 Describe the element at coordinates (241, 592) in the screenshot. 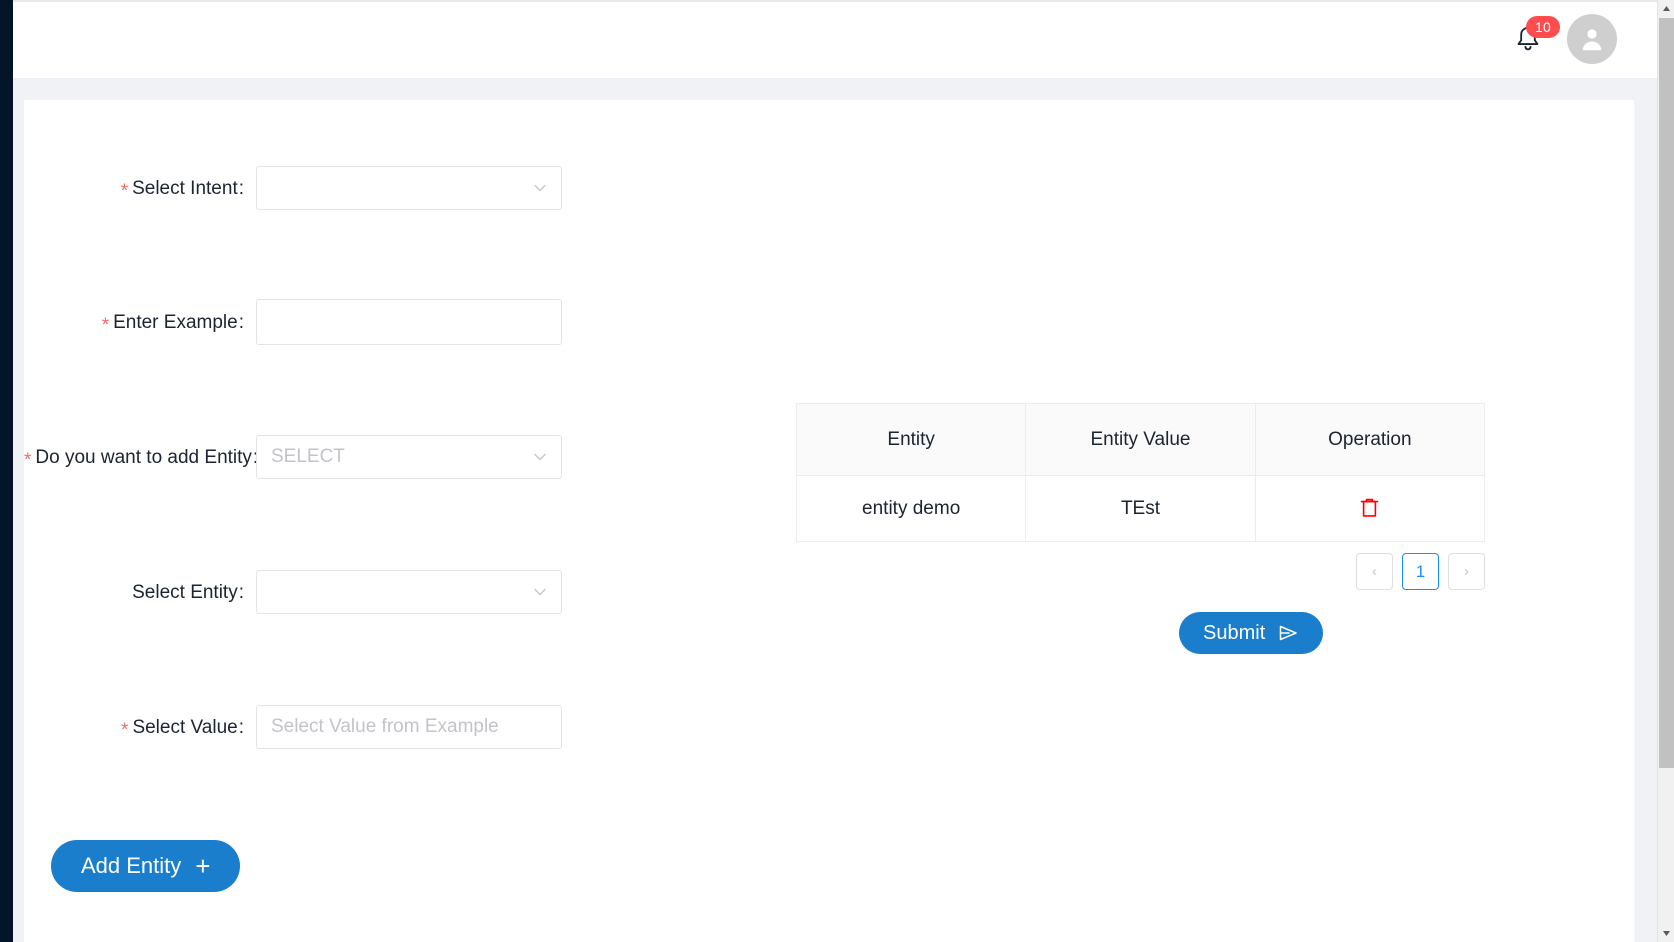

I see `label-colon-select-entity: :` at that location.